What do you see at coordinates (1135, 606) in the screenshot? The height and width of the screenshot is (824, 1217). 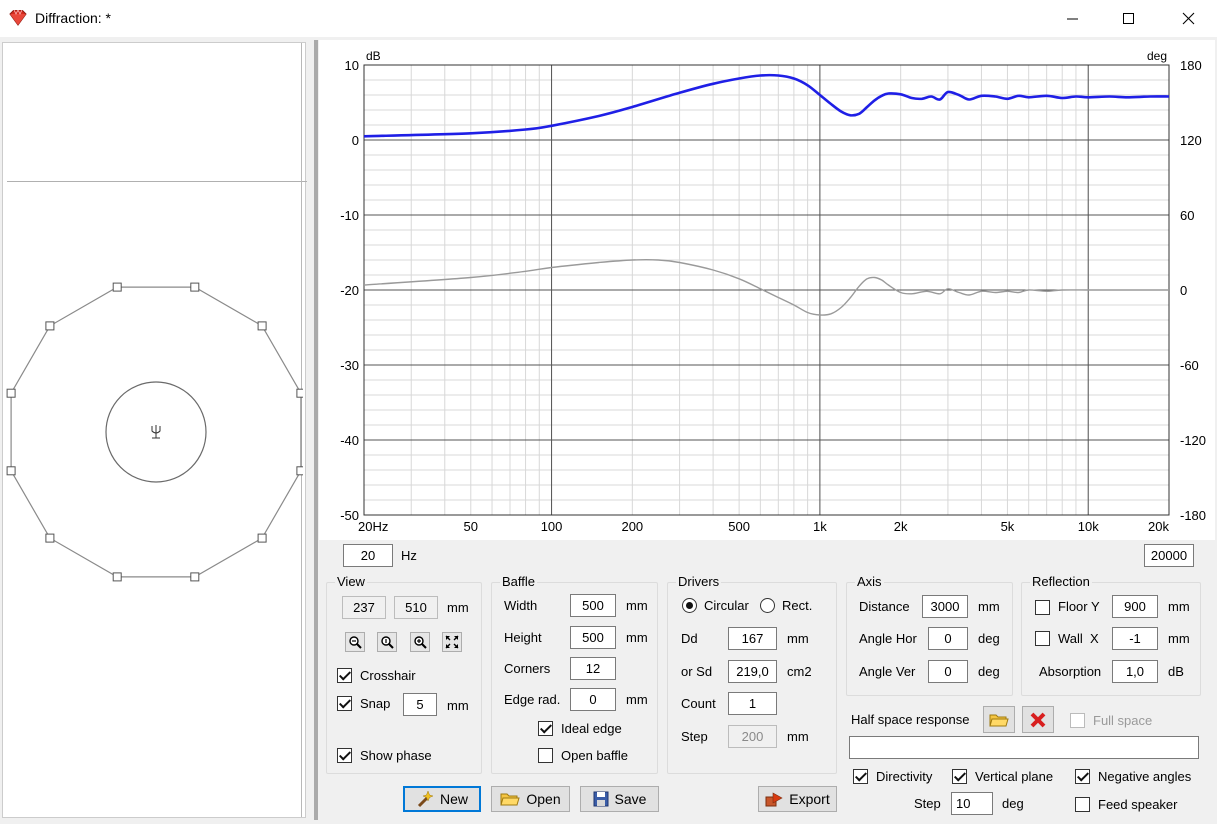 I see `floor-field: 900` at bounding box center [1135, 606].